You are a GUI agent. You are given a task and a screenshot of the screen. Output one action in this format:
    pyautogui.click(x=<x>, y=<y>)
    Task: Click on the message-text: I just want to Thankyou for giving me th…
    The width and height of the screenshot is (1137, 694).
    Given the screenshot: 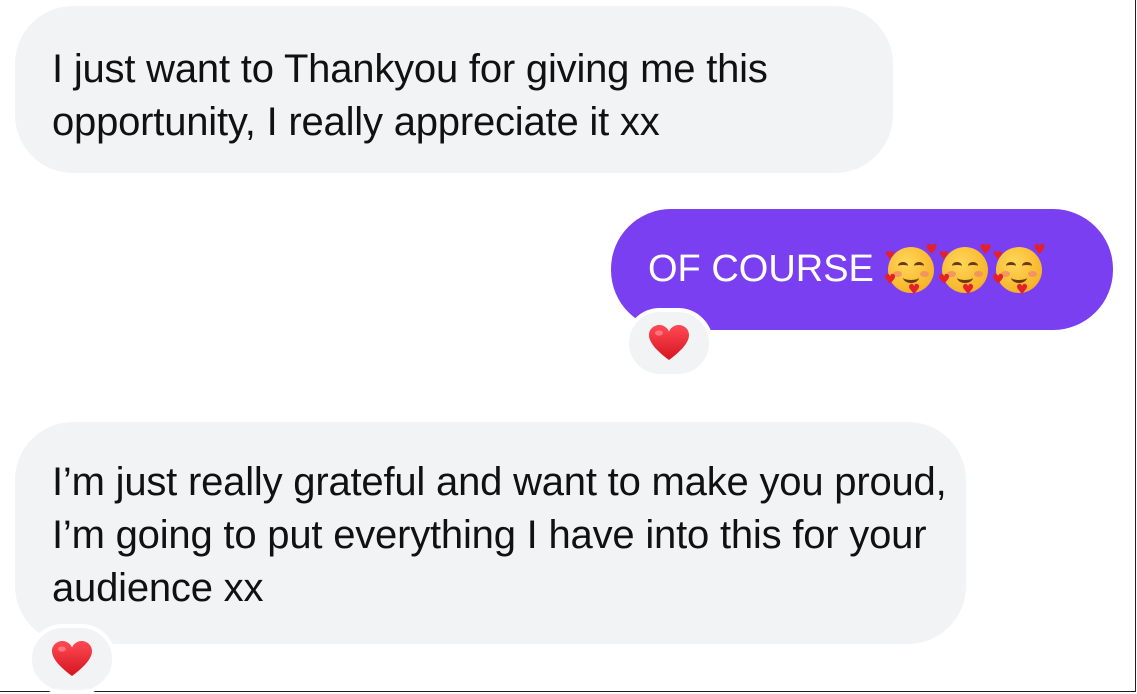 What is the action you would take?
    pyautogui.click(x=410, y=95)
    